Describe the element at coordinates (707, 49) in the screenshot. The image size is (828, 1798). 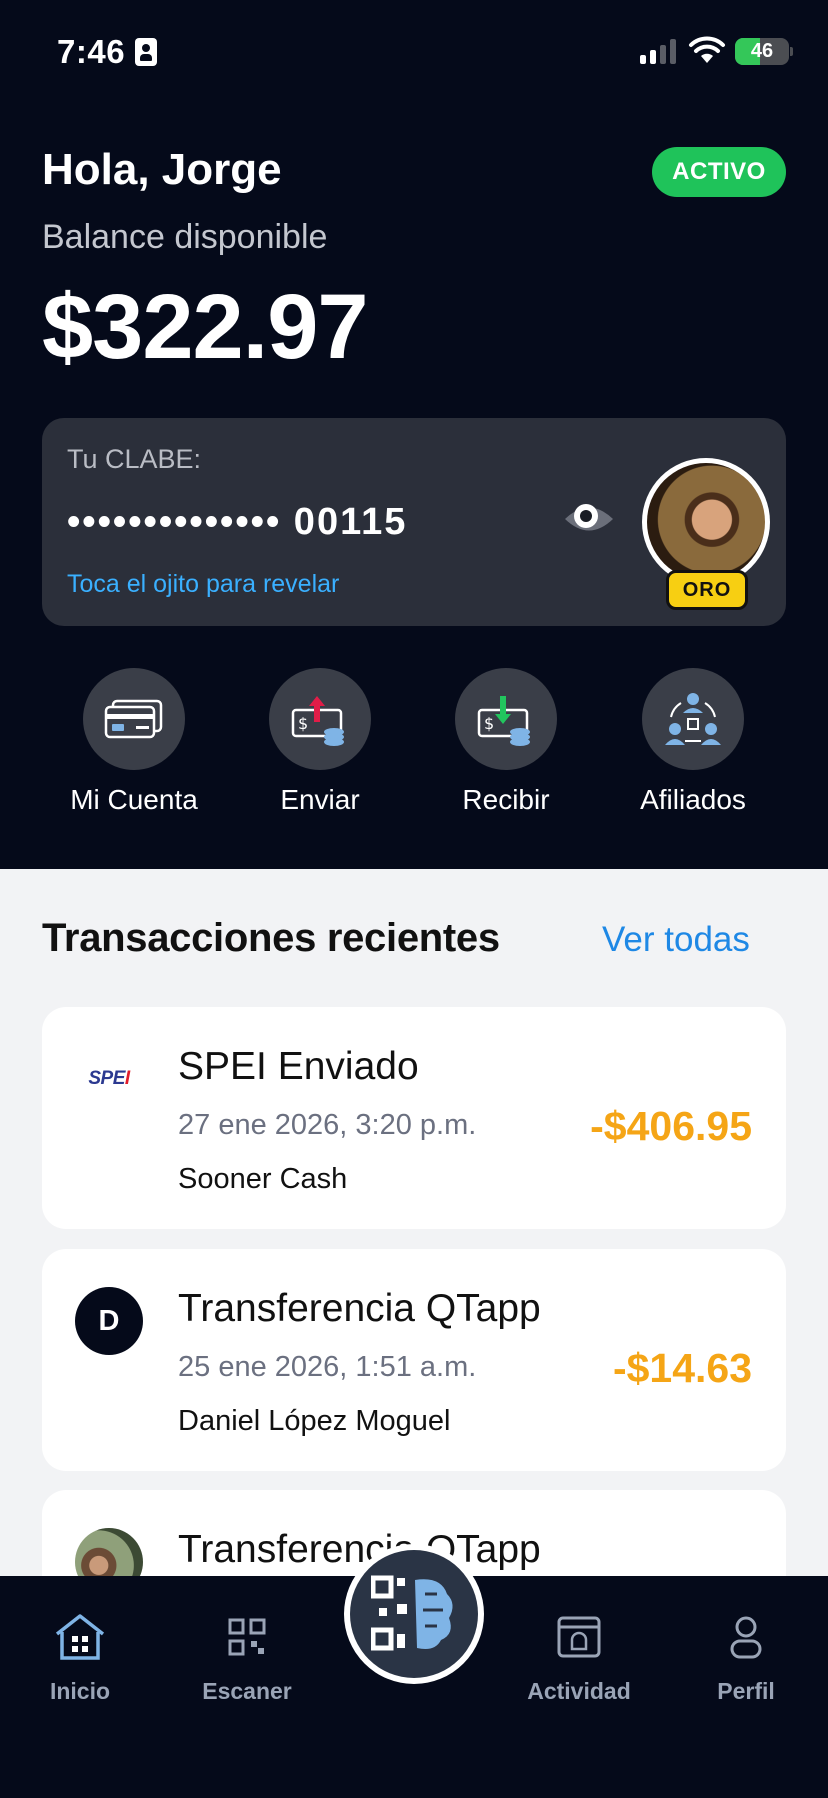
I see `wifi-icon` at that location.